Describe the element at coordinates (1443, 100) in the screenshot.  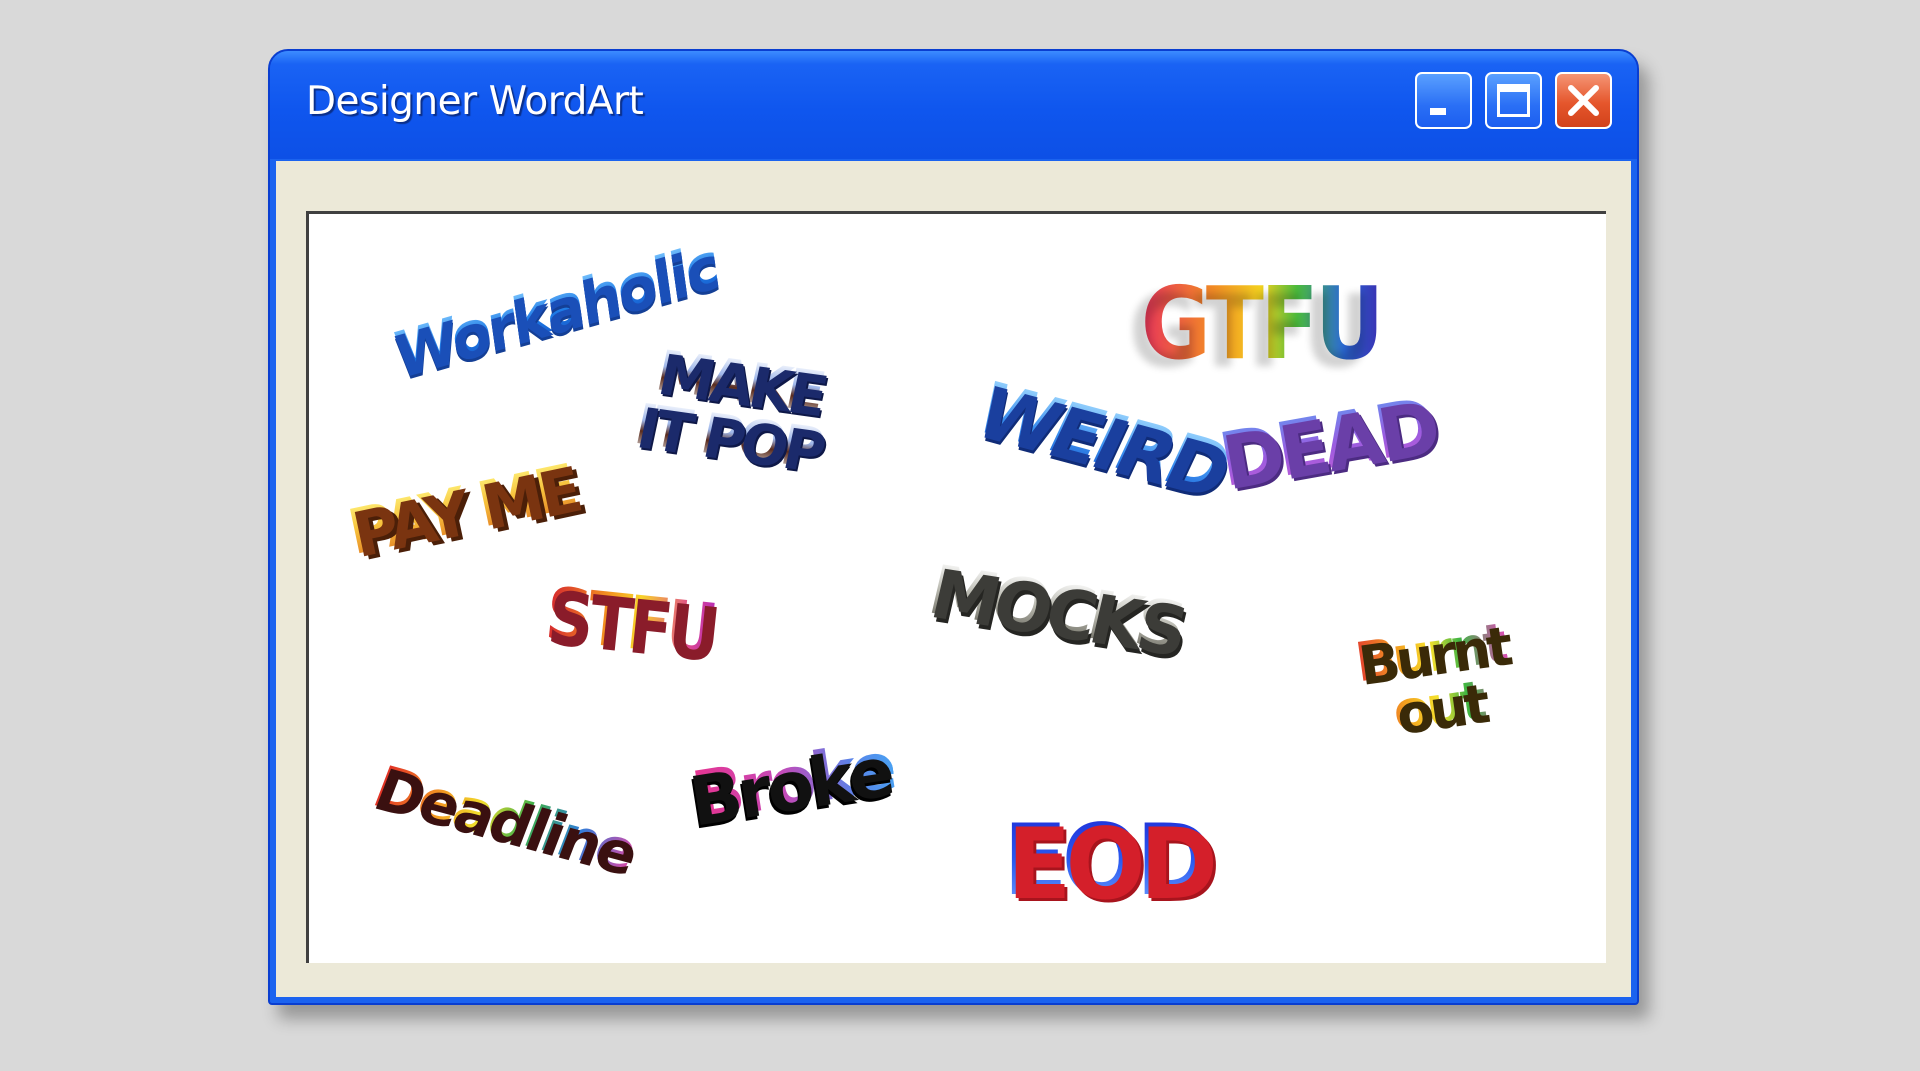
I see `minimize-button` at that location.